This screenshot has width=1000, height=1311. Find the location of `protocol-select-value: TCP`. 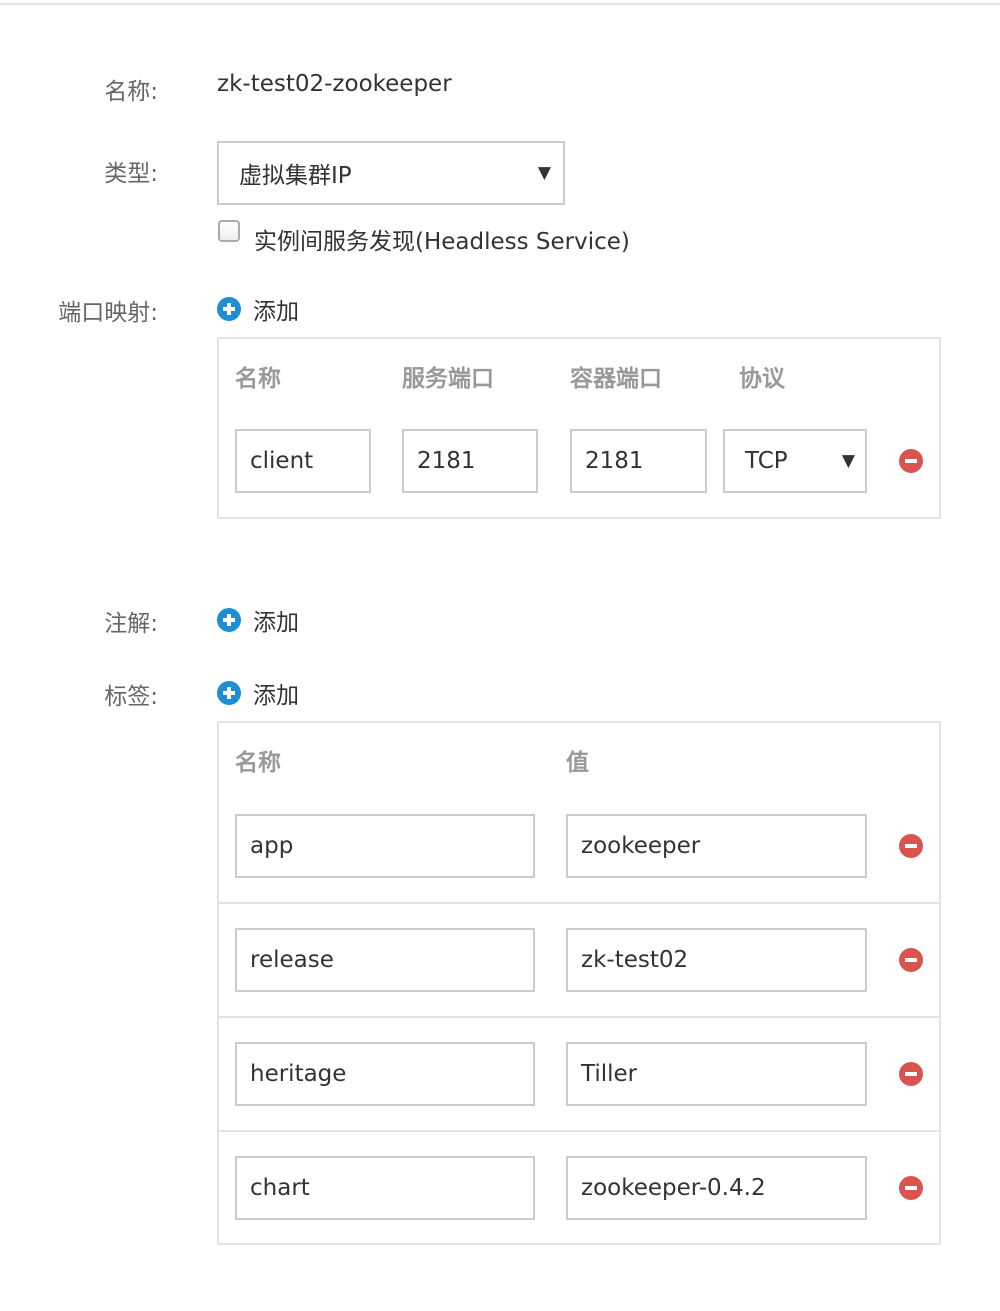

protocol-select-value: TCP is located at coordinates (766, 461).